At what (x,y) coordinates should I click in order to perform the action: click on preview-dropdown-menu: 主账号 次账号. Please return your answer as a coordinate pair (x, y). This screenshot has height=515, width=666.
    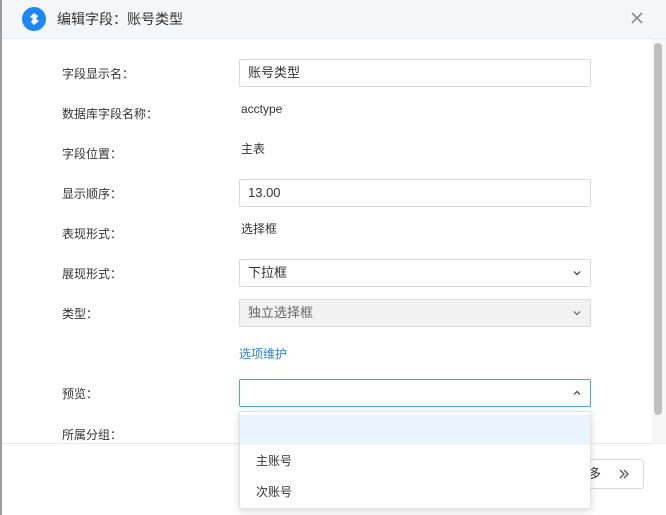
    Looking at the image, I should click on (415, 460).